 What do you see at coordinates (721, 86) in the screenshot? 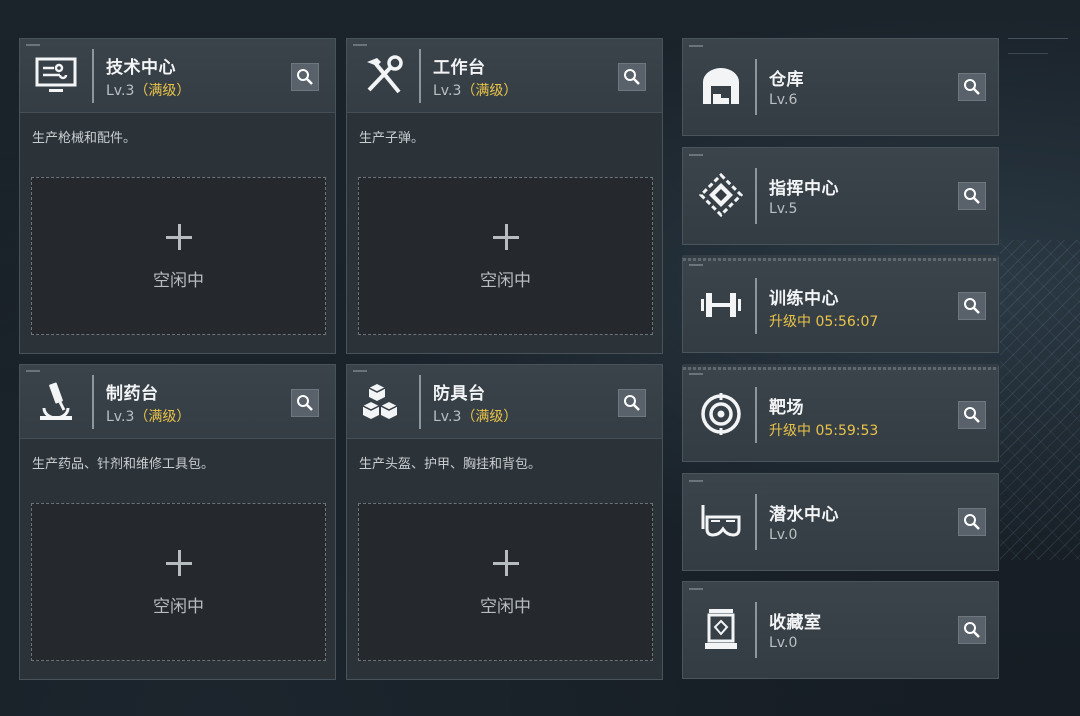
I see `warehouse-icon` at bounding box center [721, 86].